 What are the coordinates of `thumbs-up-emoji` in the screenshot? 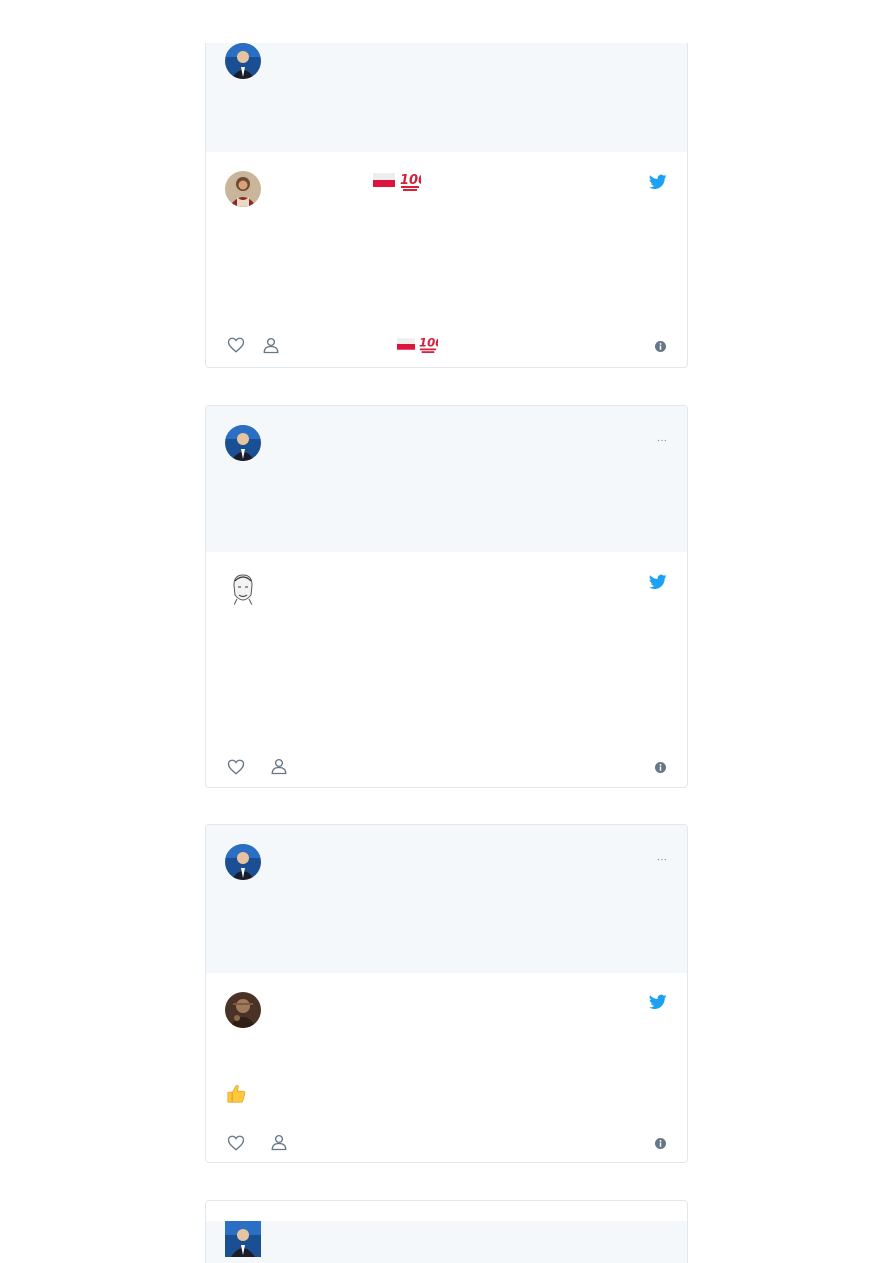 It's located at (236, 1094).